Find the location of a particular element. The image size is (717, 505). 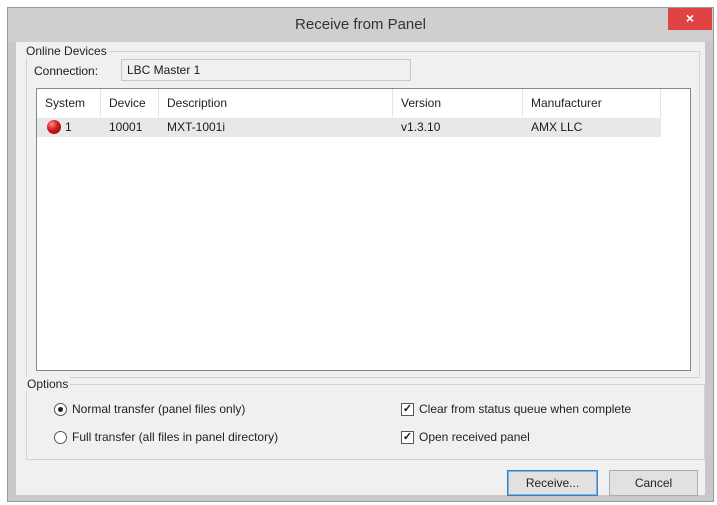

window-title: Receive from Panel is located at coordinates (360, 24).